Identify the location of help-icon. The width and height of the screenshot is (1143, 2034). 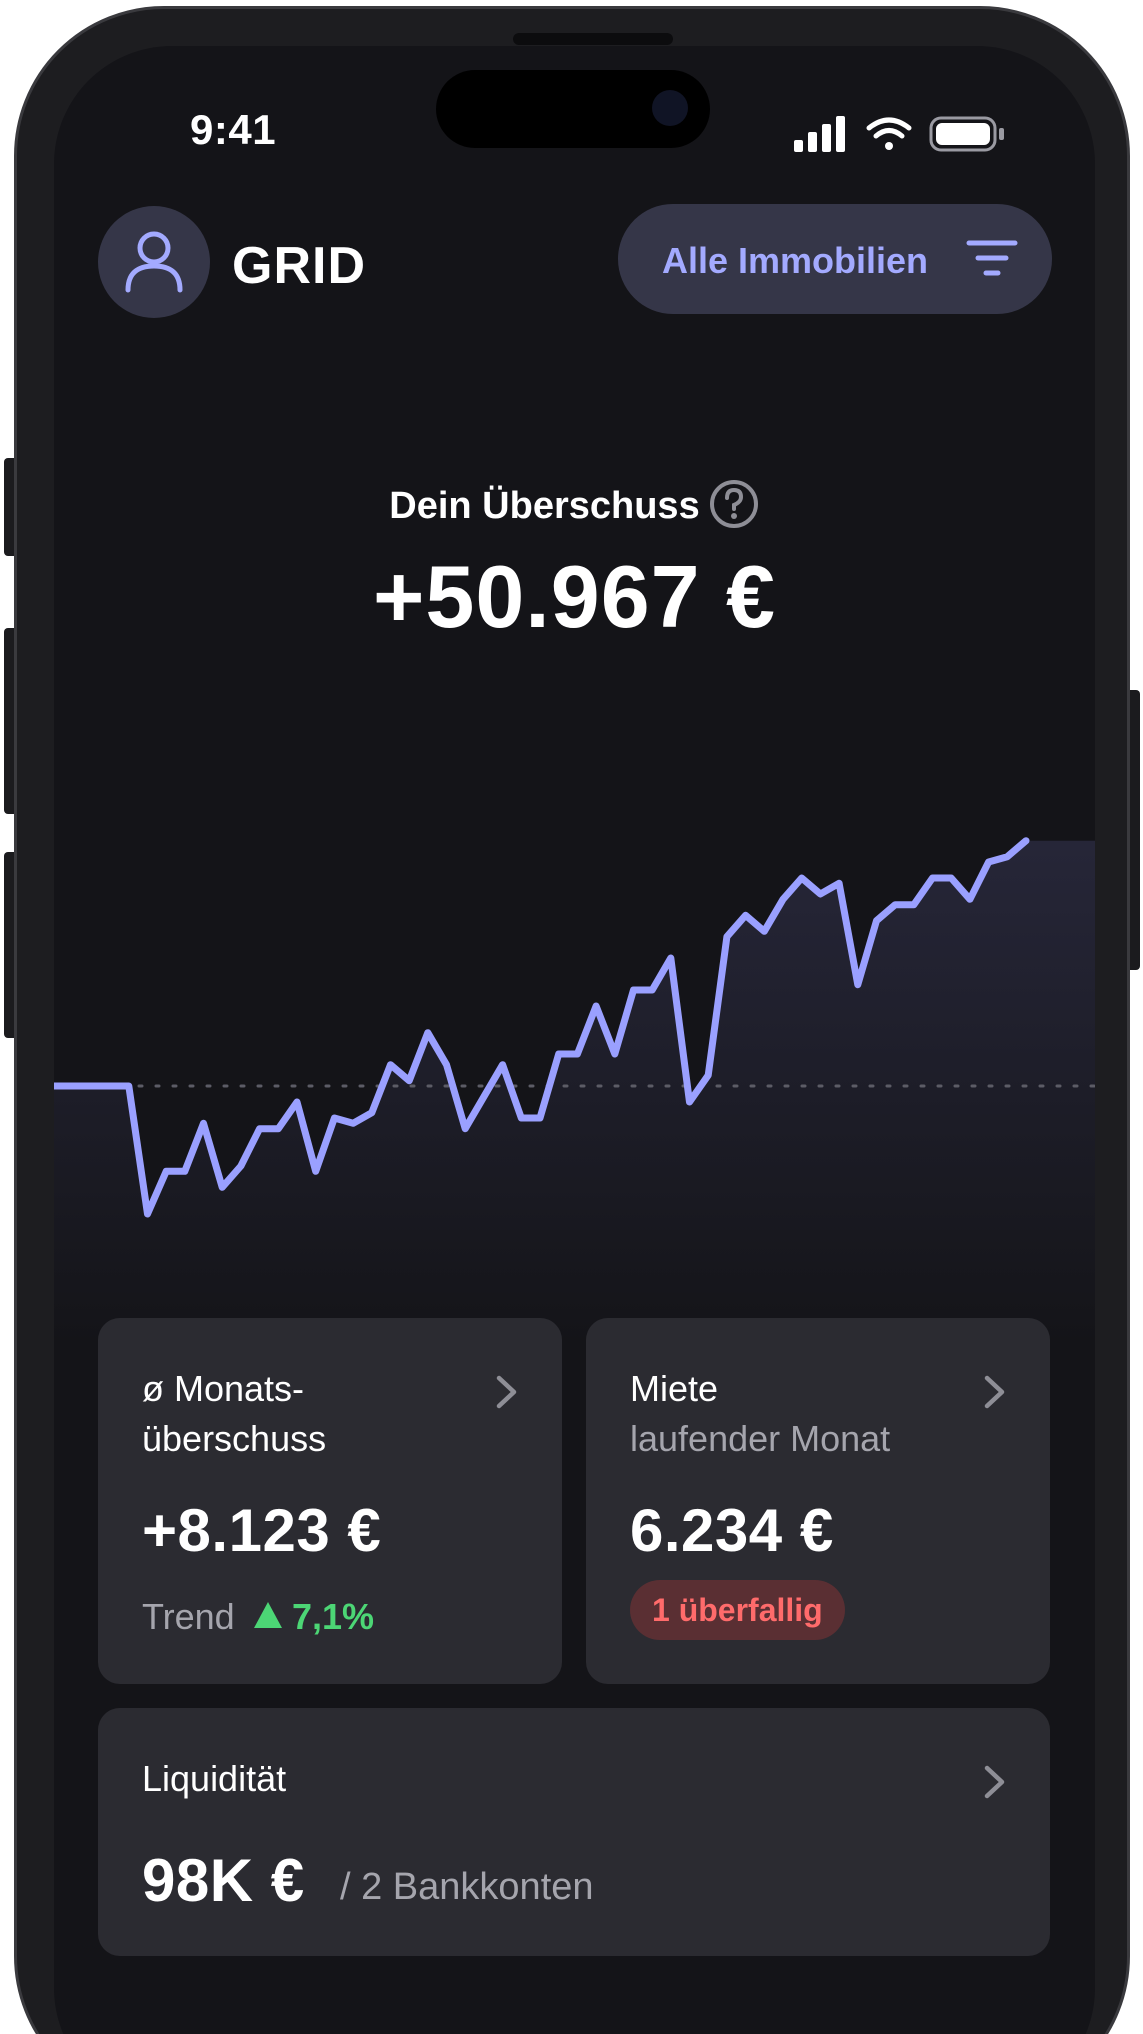
(734, 504).